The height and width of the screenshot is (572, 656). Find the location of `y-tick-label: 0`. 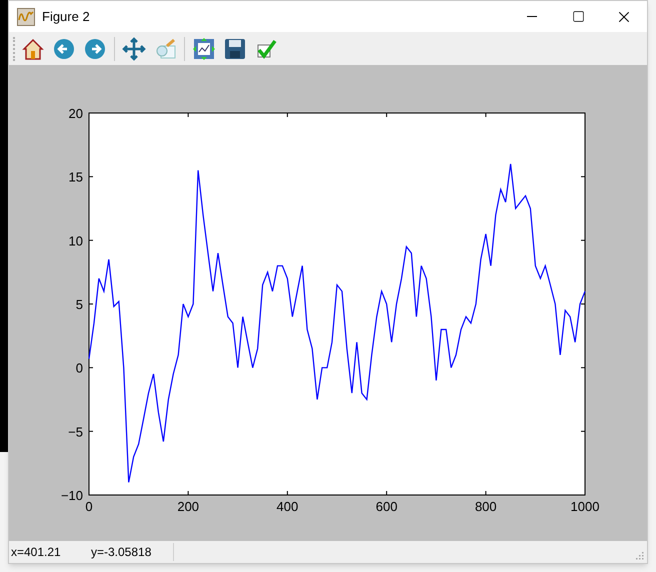

y-tick-label: 0 is located at coordinates (79, 368).